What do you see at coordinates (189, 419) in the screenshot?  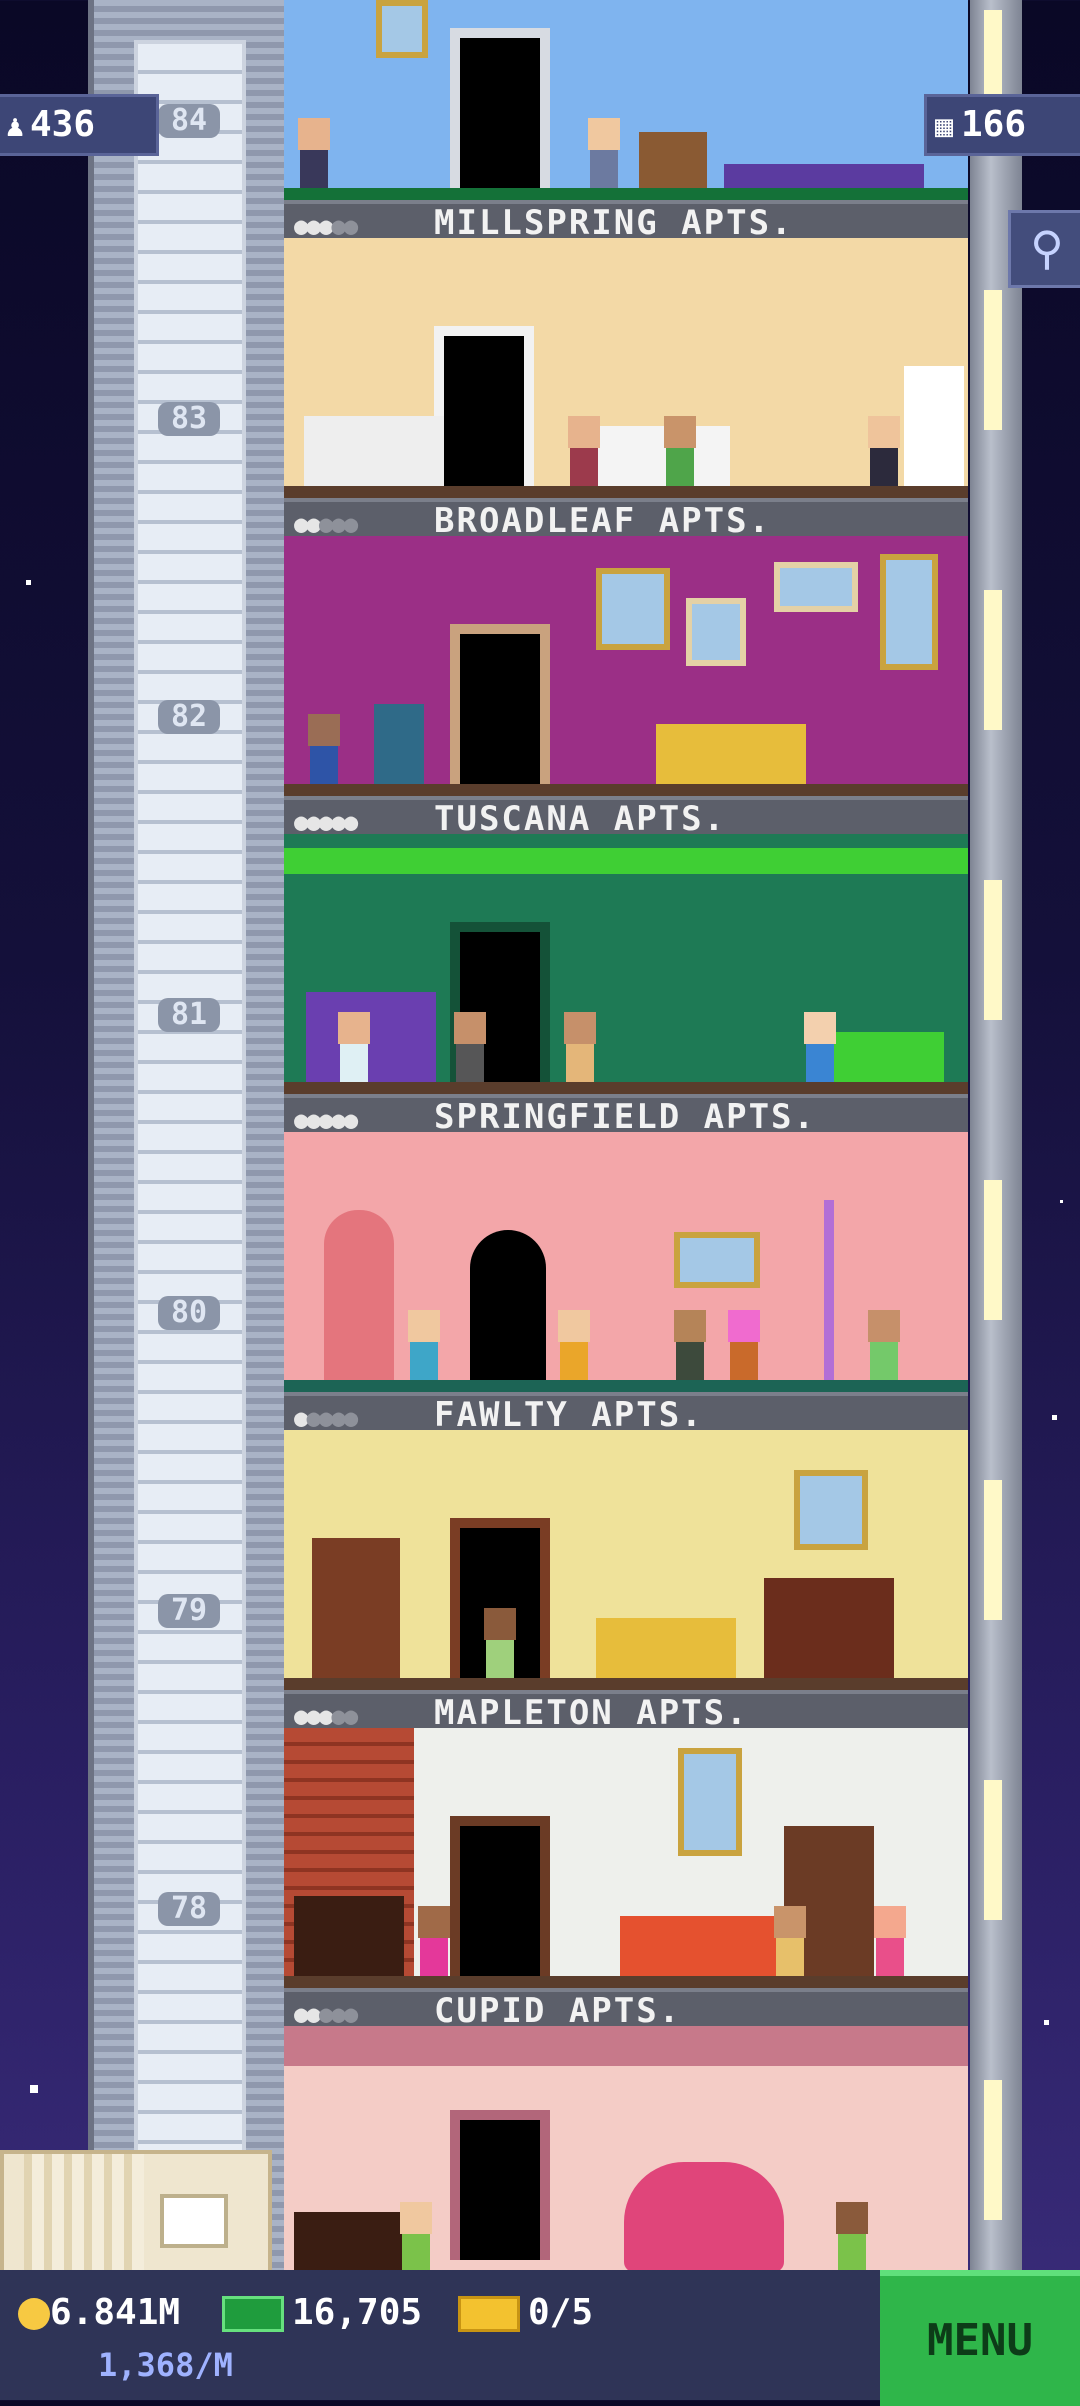 I see `elevator-floor-number: 83` at bounding box center [189, 419].